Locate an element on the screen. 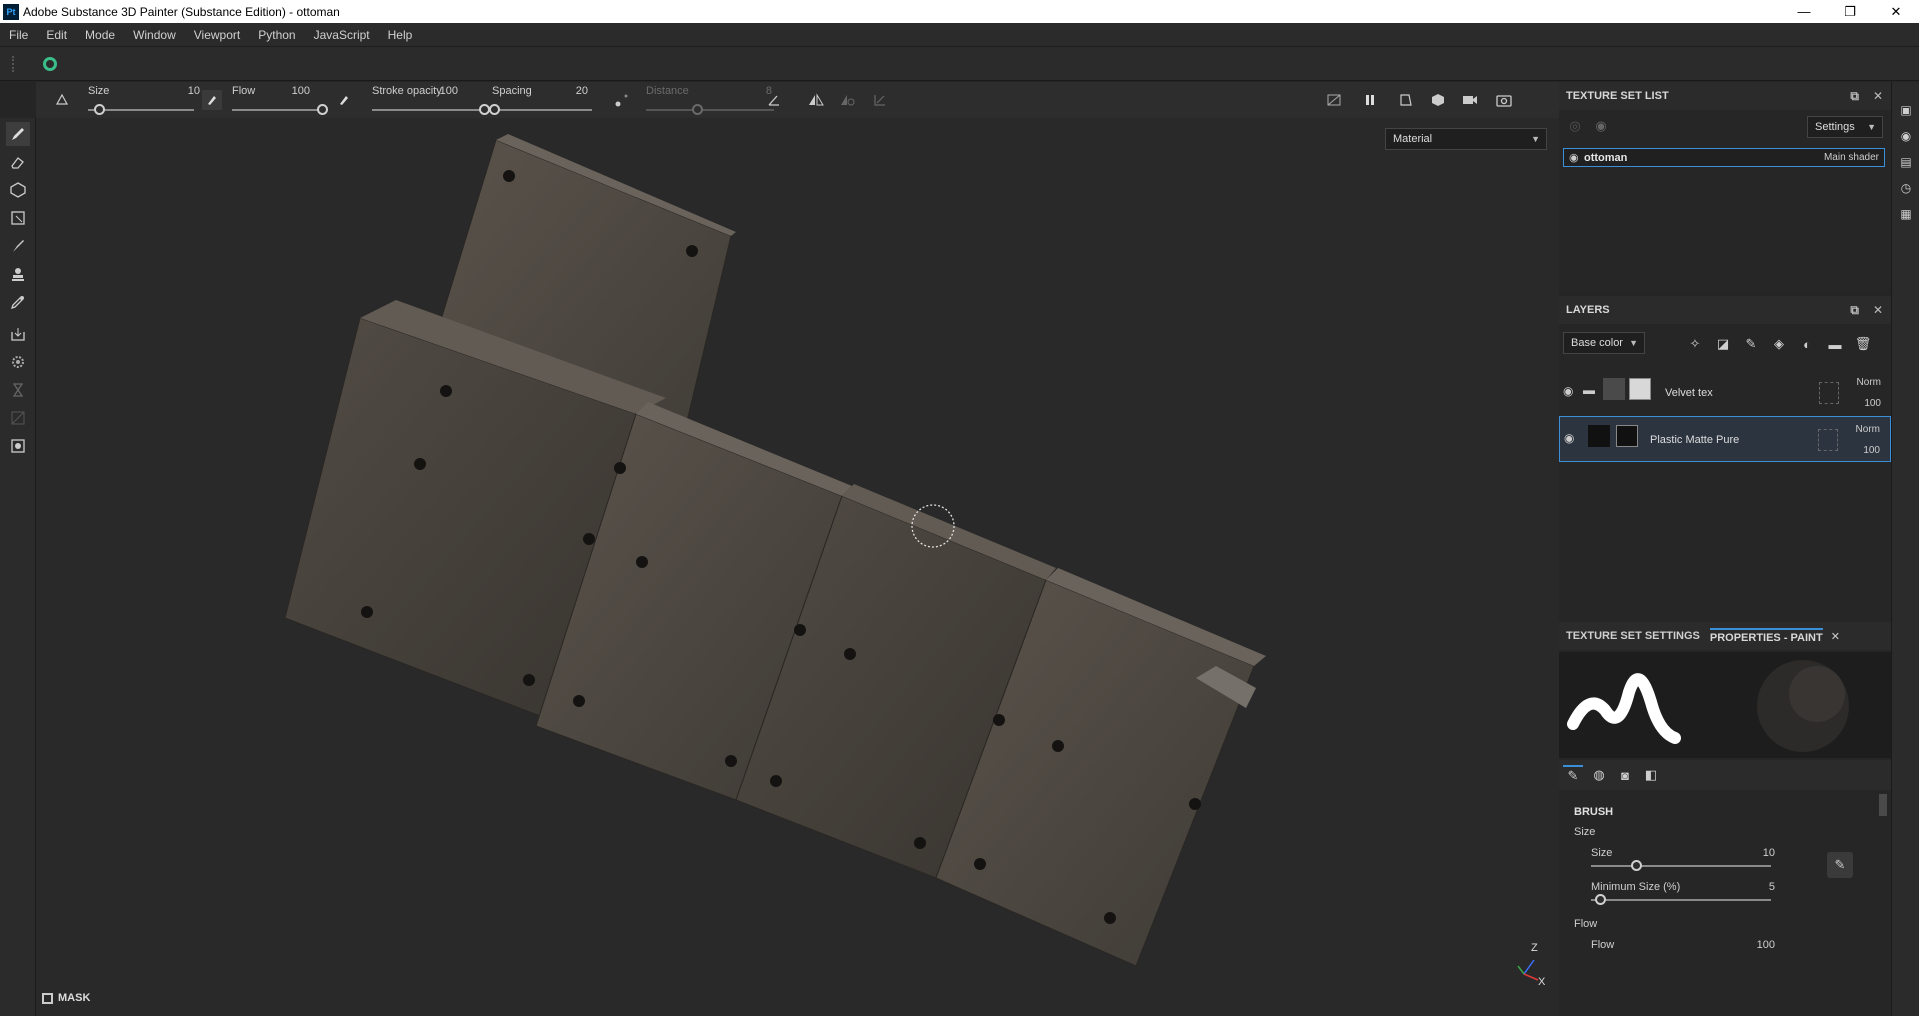 Image resolution: width=1919 pixels, height=1016 pixels. maximize-button: ❐ is located at coordinates (1850, 11).